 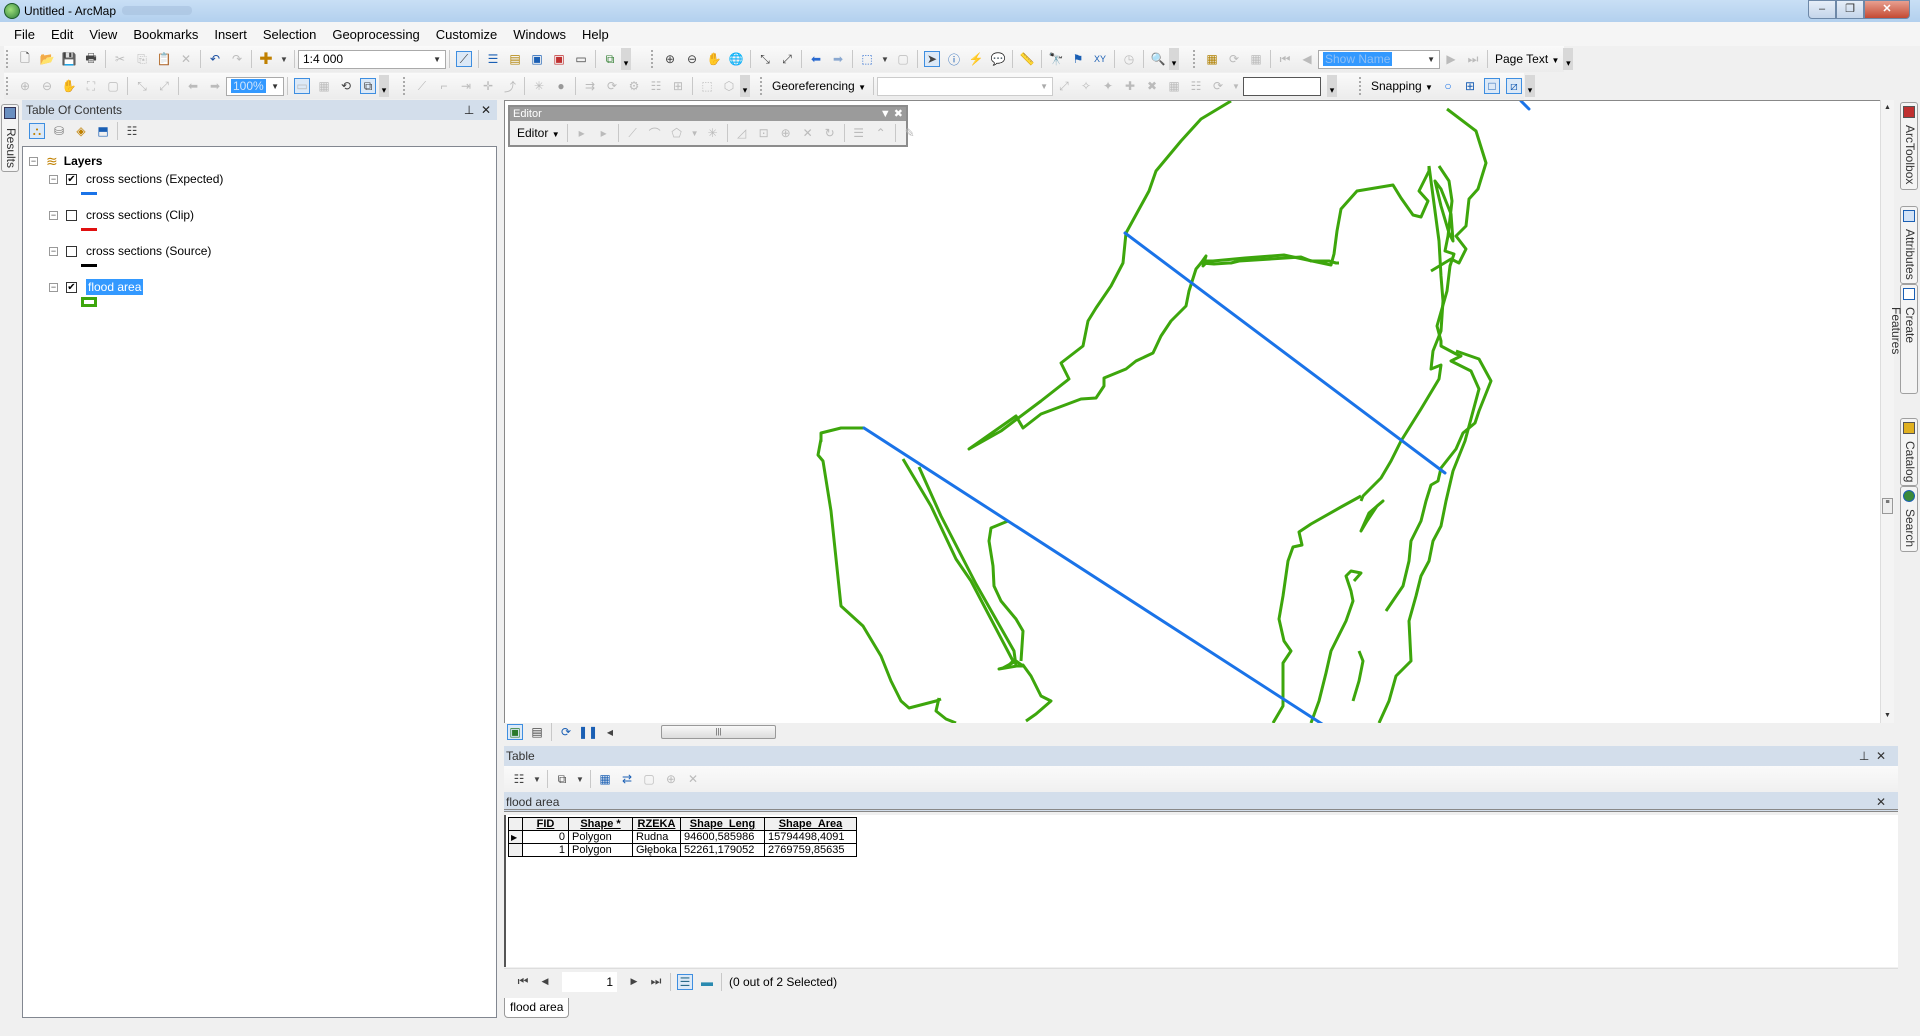 I want to click on view-link-table-icon: ▦, so click(x=1174, y=86).